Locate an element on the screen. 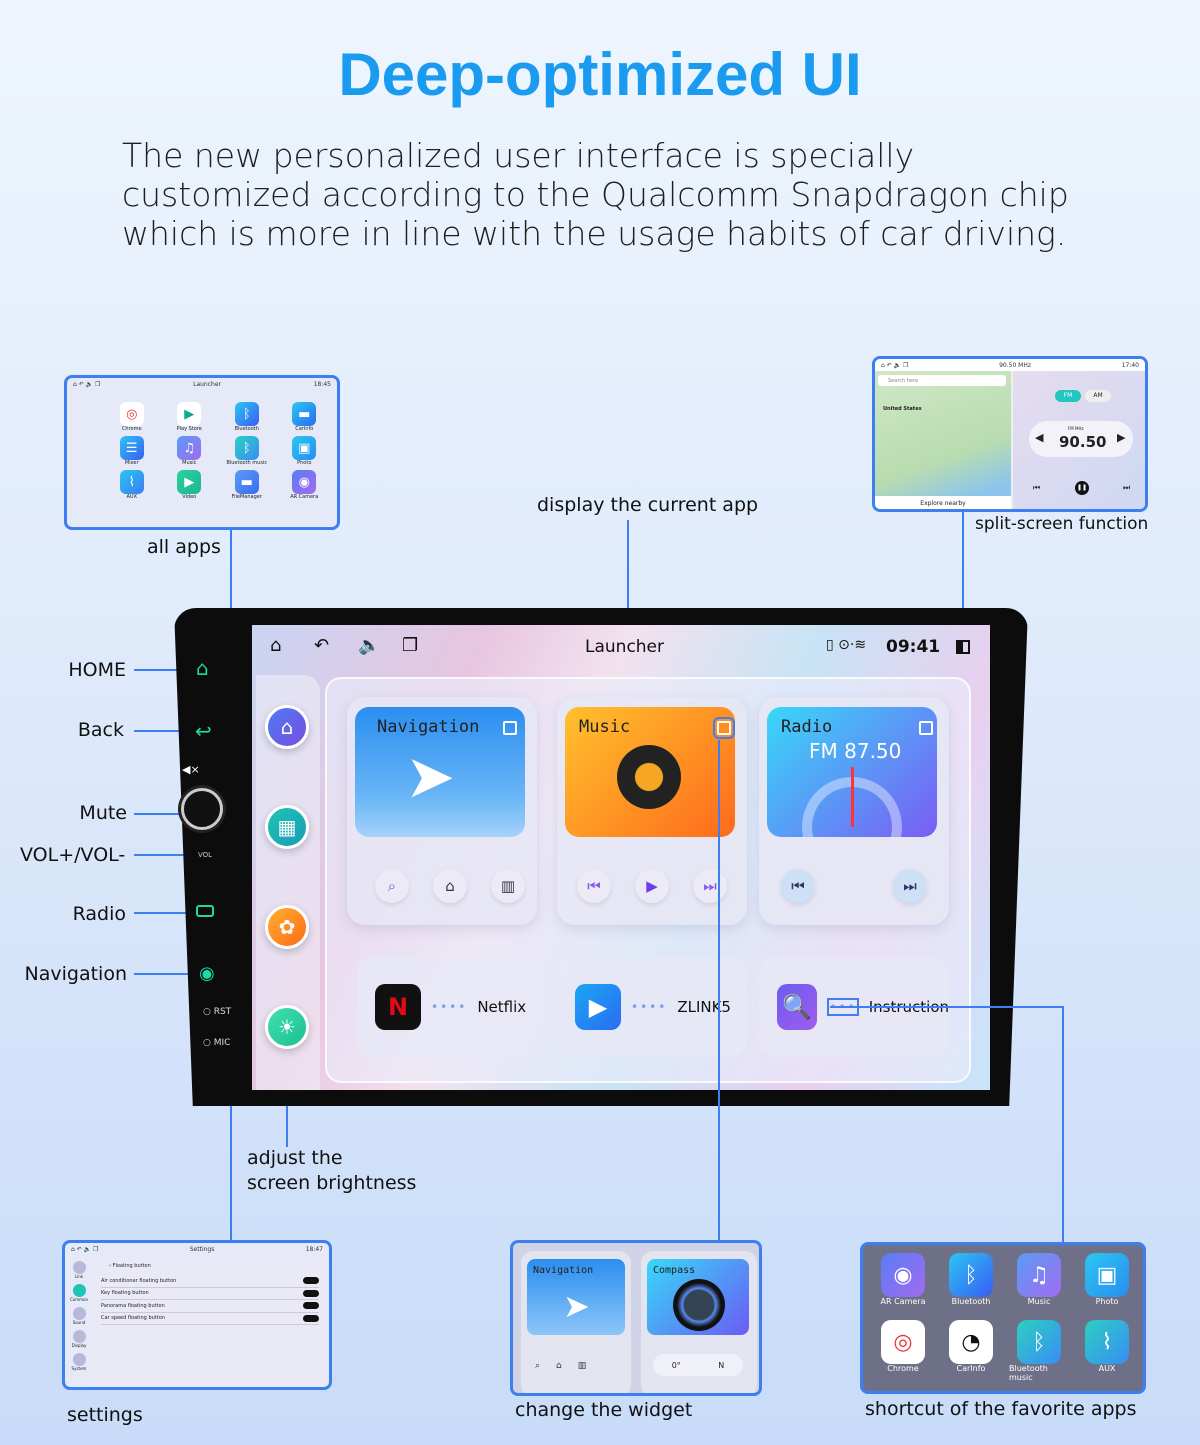 The width and height of the screenshot is (1200, 1445). navigation-key-icon: ◉ is located at coordinates (207, 973).